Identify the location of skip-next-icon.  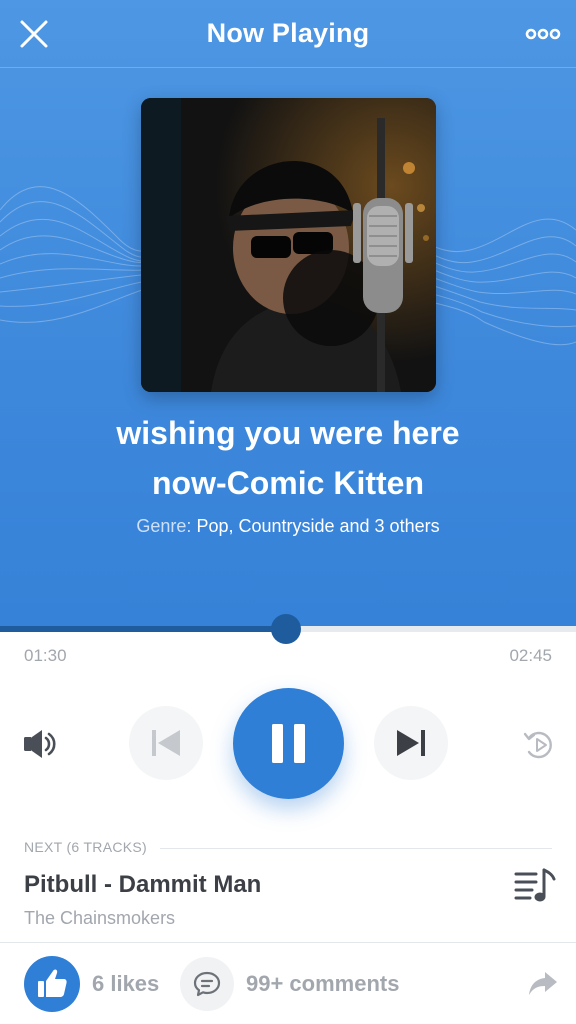
(411, 743).